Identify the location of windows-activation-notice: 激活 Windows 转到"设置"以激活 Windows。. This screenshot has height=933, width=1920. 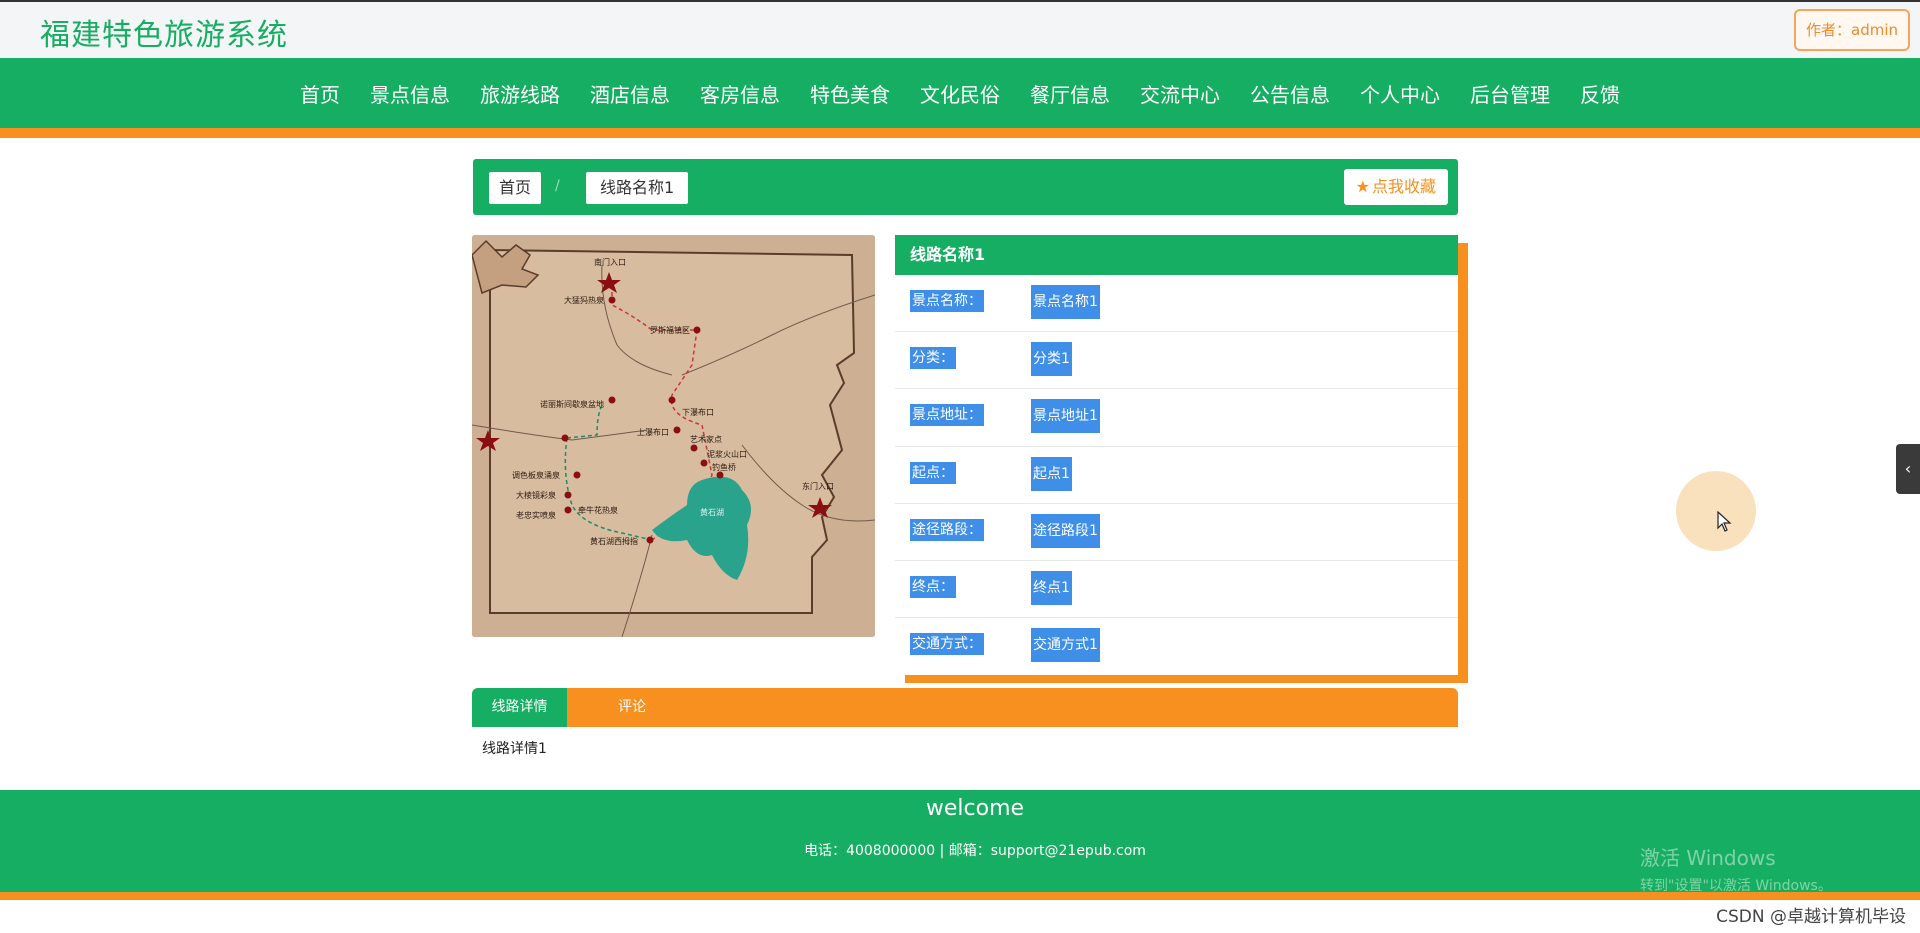
(1736, 868).